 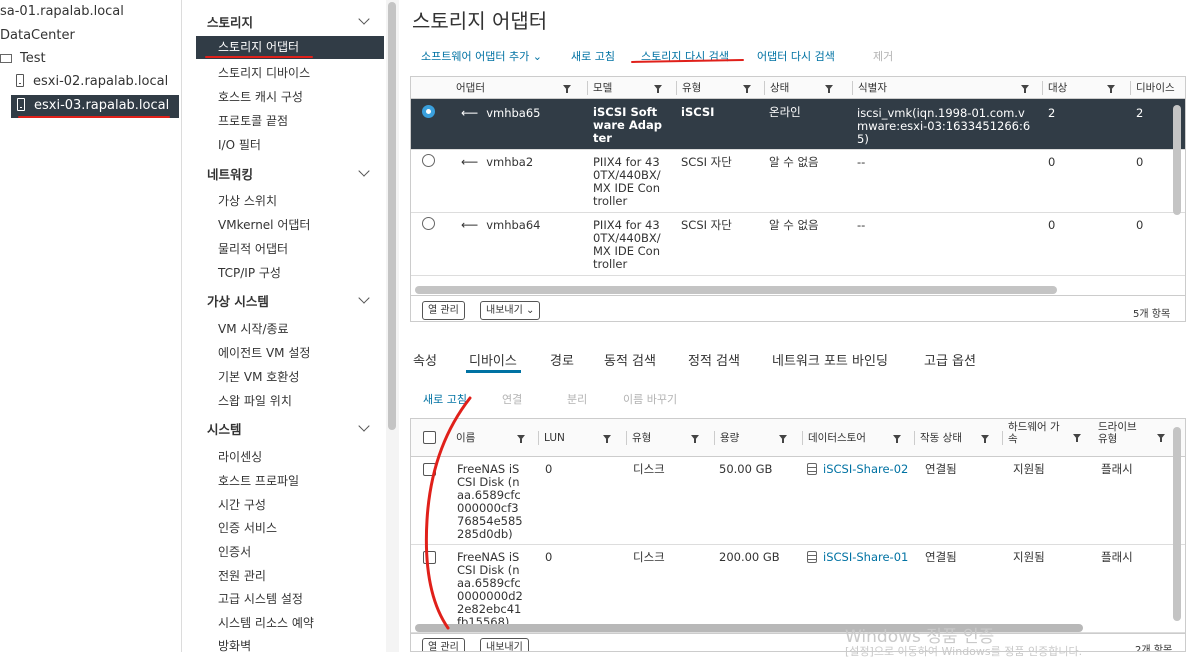 What do you see at coordinates (62, 11) in the screenshot?
I see `tree-item-vcenter: sa-01.rapalab.local` at bounding box center [62, 11].